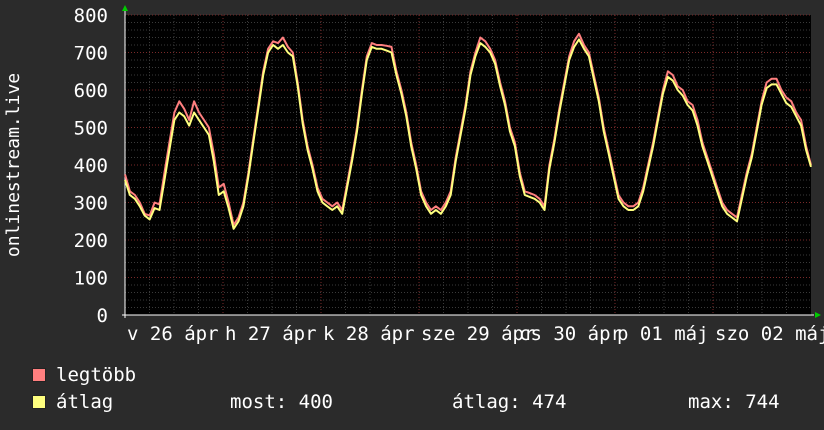 The width and height of the screenshot is (824, 430). What do you see at coordinates (85, 402) in the screenshot?
I see `legend-label-average: átlag` at bounding box center [85, 402].